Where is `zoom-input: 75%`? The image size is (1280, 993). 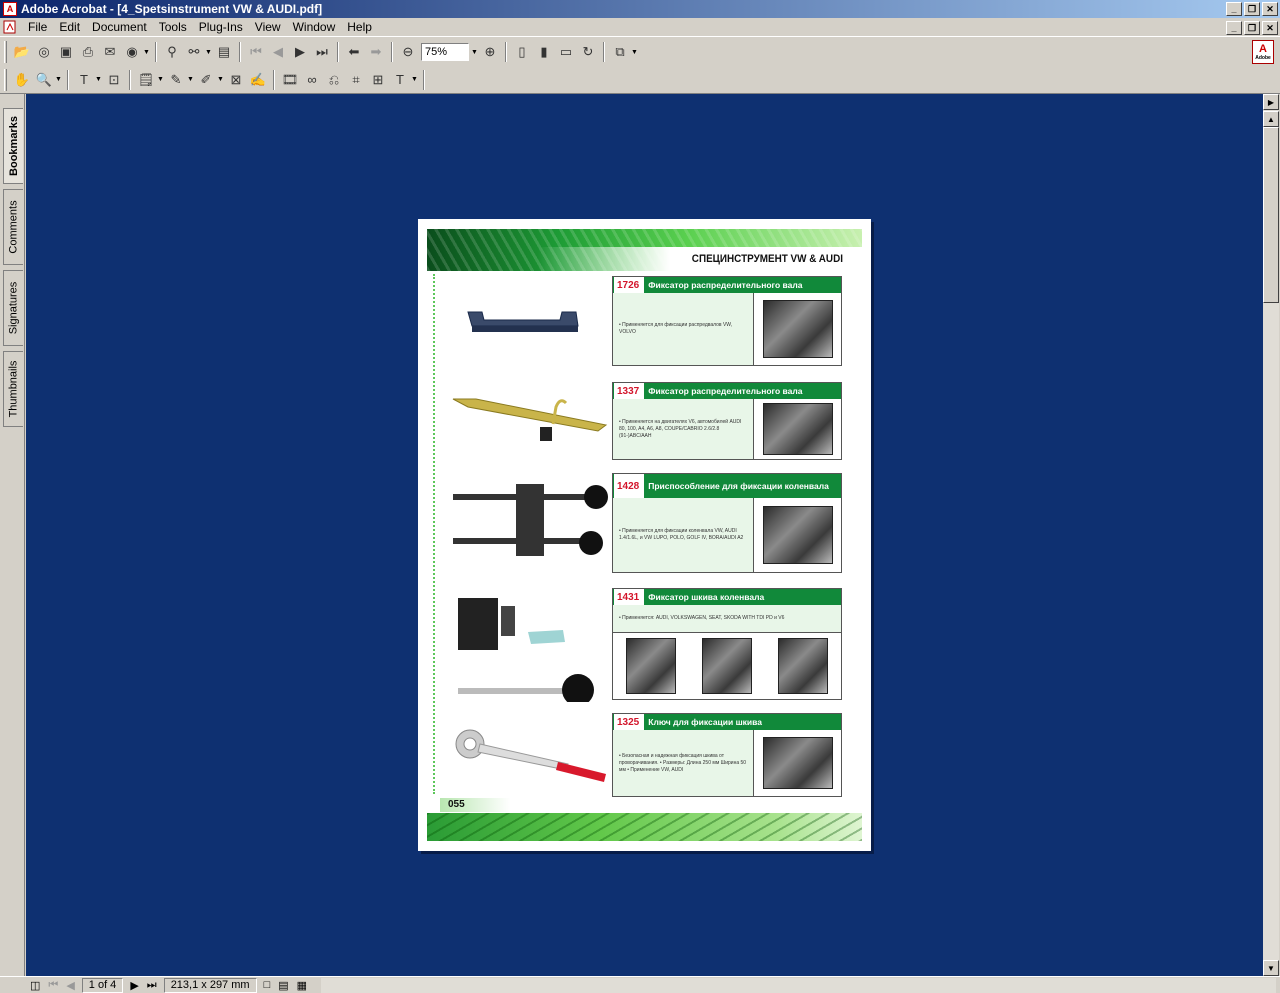 zoom-input: 75% is located at coordinates (445, 52).